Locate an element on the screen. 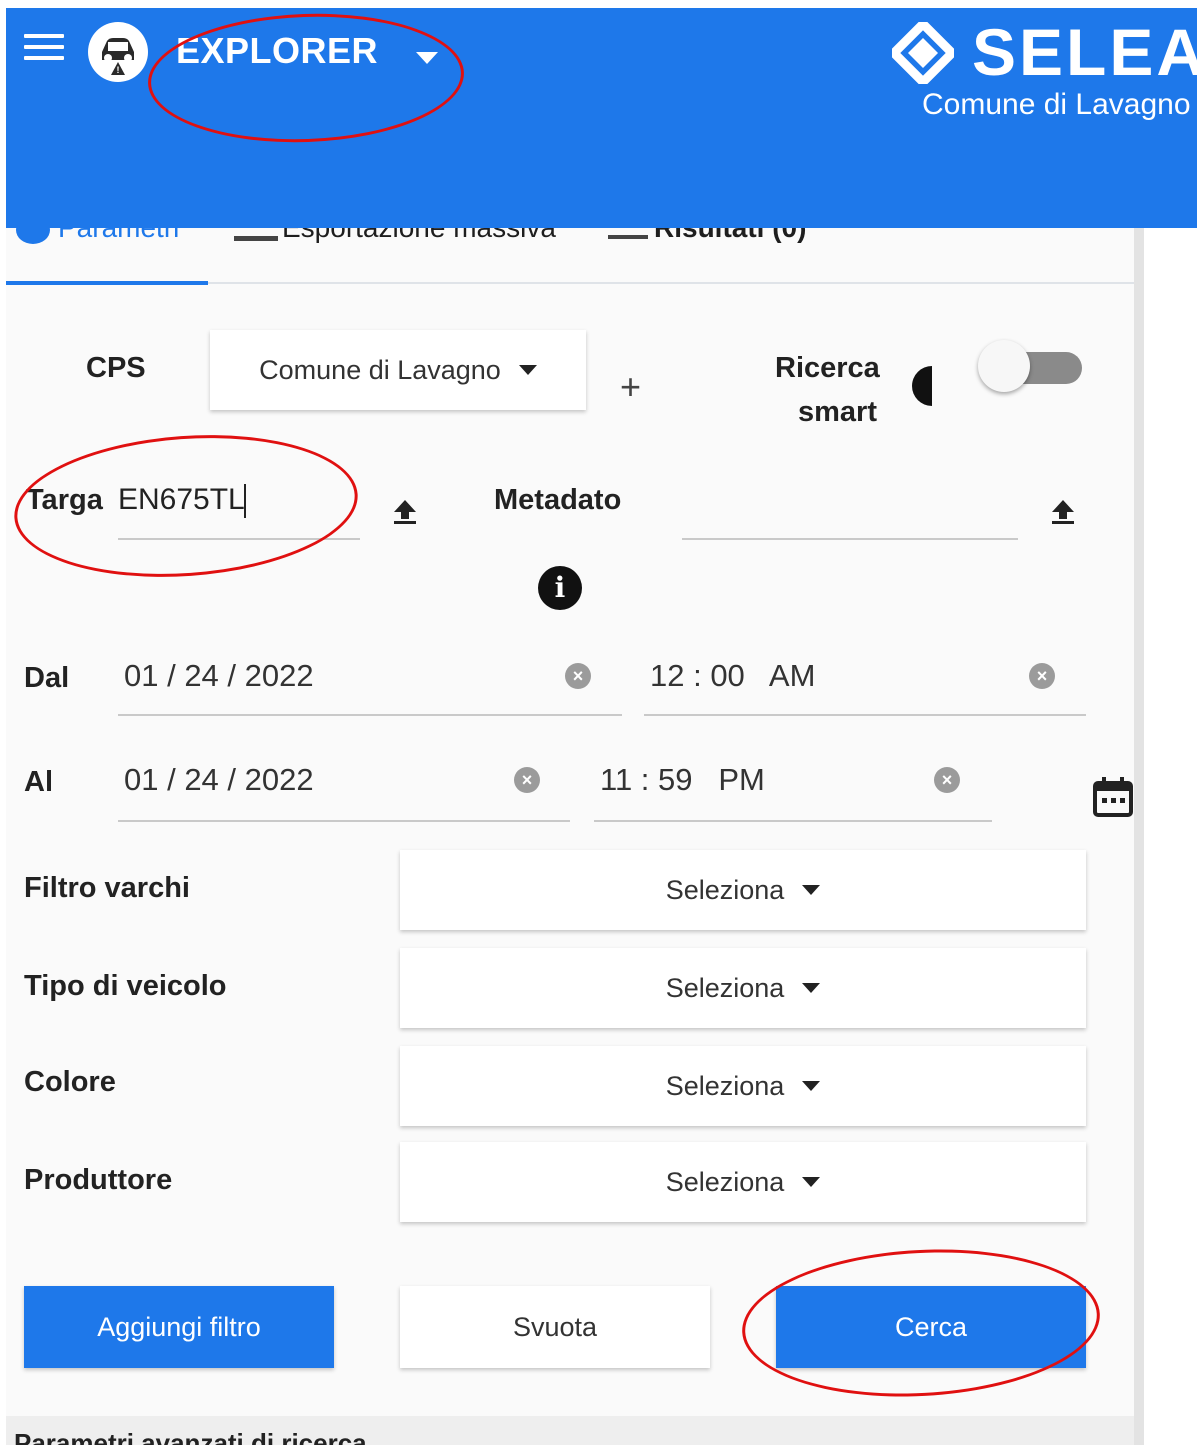  advanced-params-title: Parametri avanzati di ricerca is located at coordinates (190, 1436).